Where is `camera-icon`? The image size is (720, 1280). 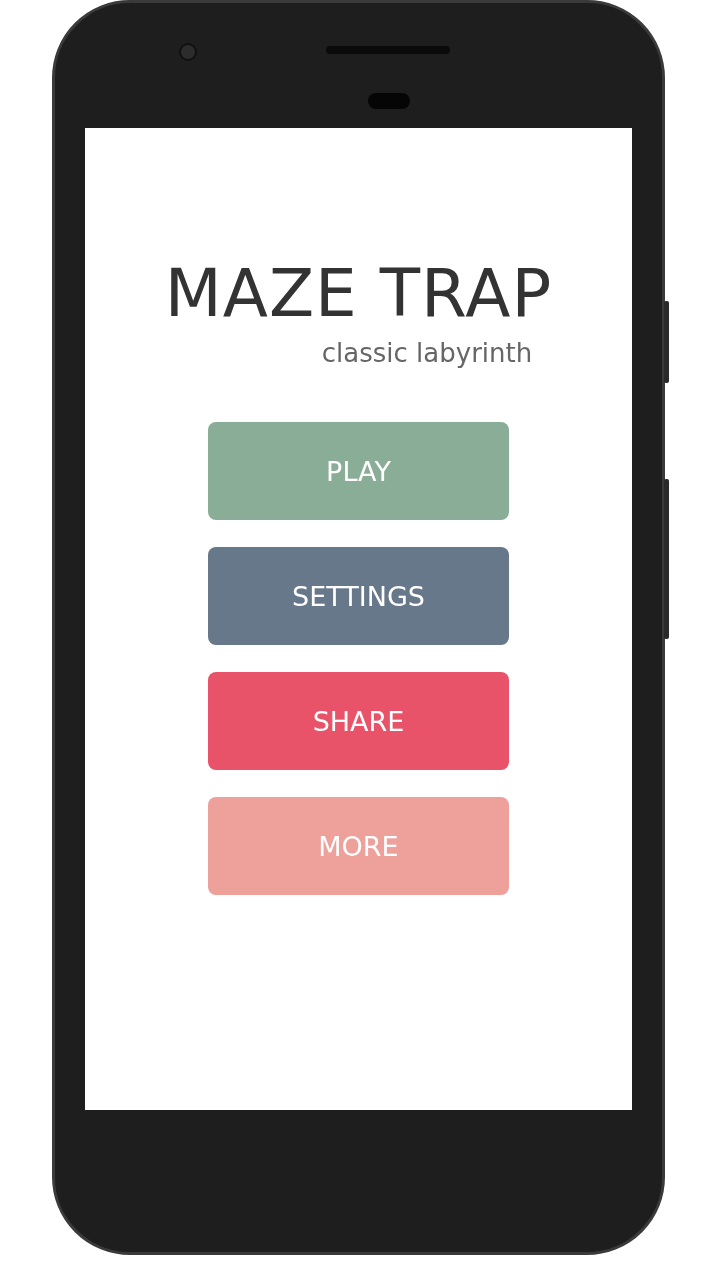
camera-icon is located at coordinates (188, 52).